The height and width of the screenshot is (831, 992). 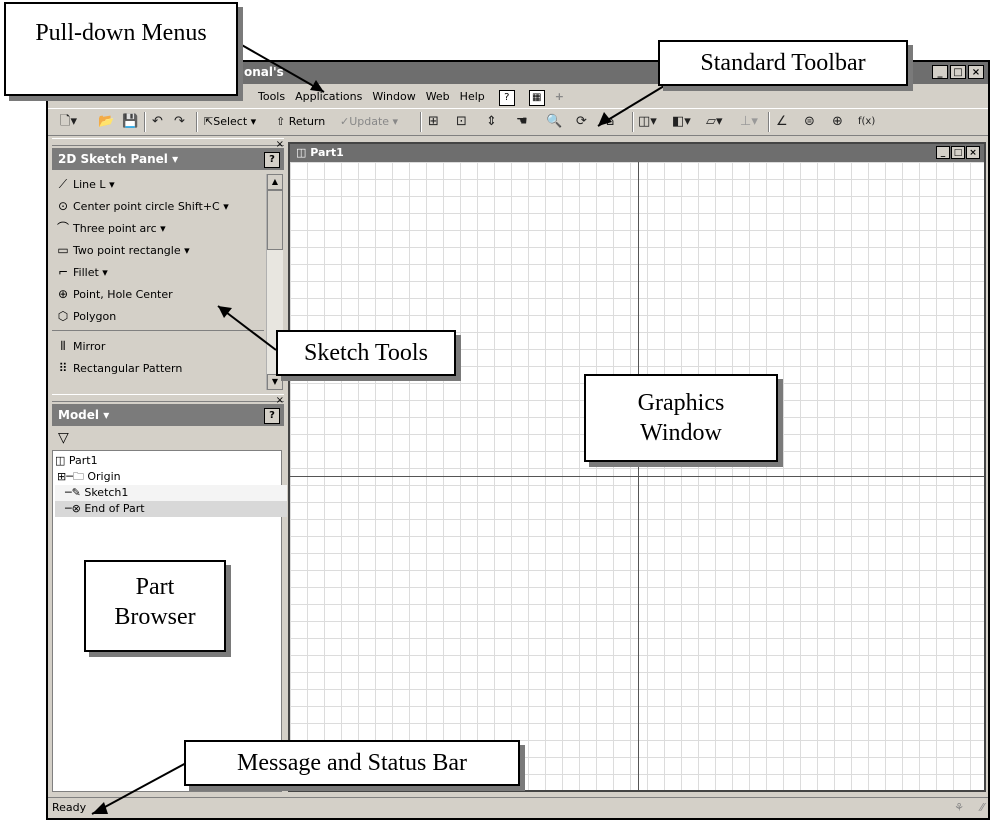 What do you see at coordinates (366, 353) in the screenshot?
I see `callout-sketch-tools: Sketch Tools` at bounding box center [366, 353].